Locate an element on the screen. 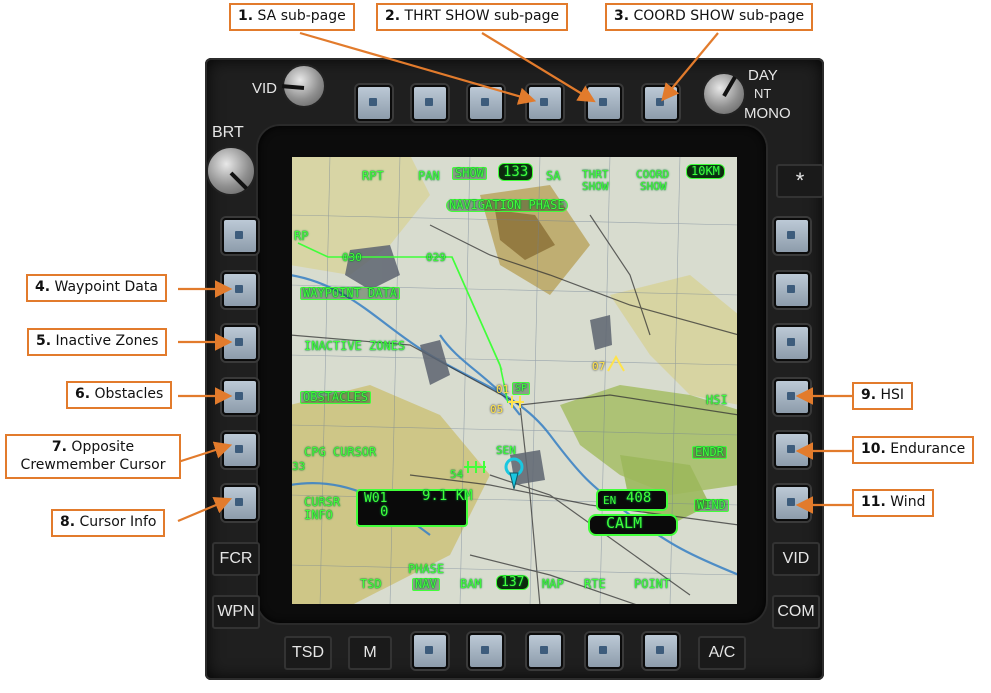  callout-endurance: 10. Endurance is located at coordinates (913, 450).